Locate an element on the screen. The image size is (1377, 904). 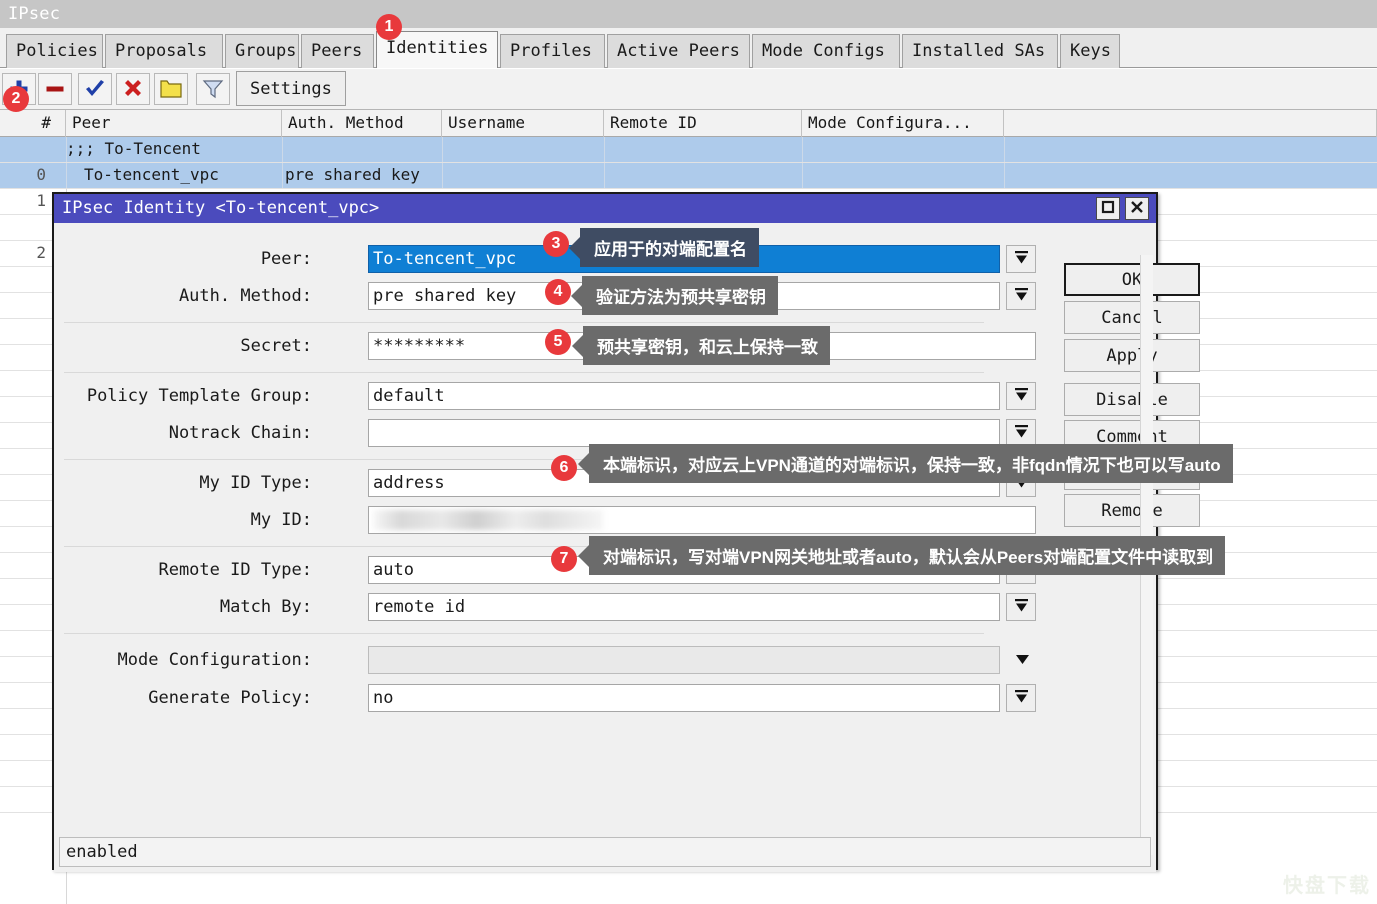
annotation-badge: 1 is located at coordinates (389, 27).